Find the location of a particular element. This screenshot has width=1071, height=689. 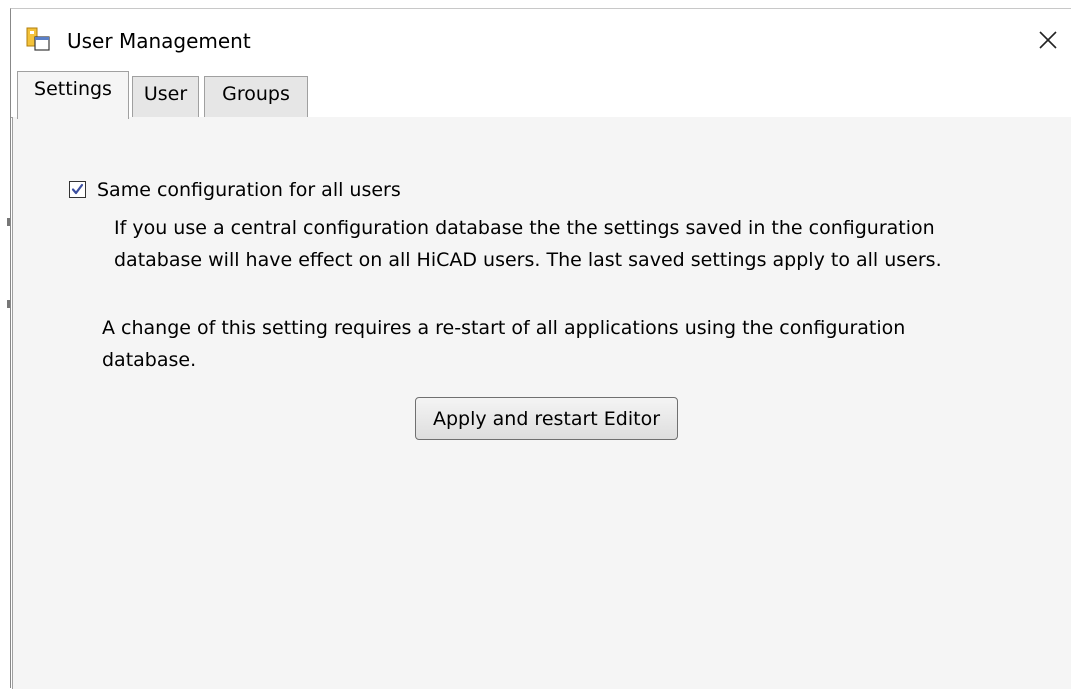

tab-groups-label: Groups is located at coordinates (256, 94).